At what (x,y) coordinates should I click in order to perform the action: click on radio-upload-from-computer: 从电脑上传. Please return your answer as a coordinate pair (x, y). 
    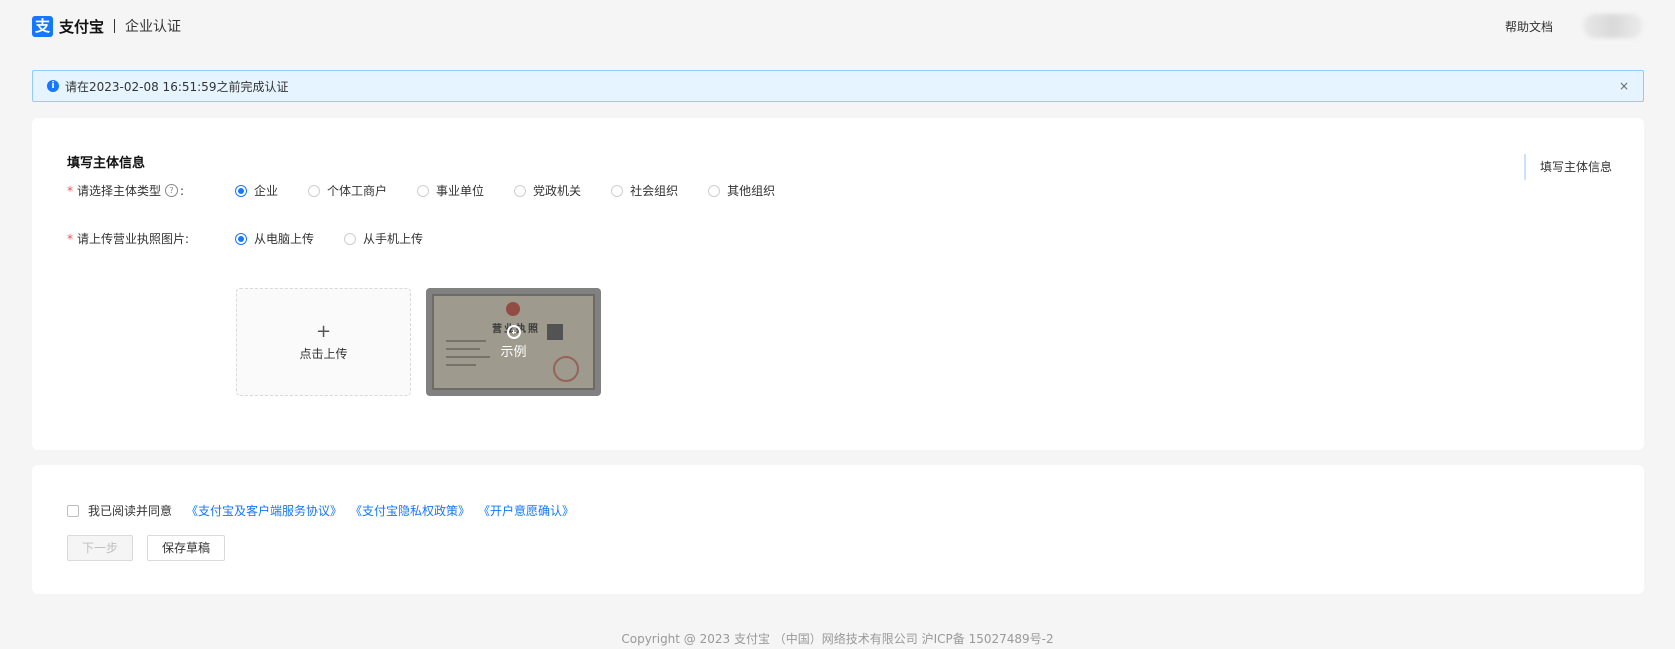
    Looking at the image, I should click on (274, 238).